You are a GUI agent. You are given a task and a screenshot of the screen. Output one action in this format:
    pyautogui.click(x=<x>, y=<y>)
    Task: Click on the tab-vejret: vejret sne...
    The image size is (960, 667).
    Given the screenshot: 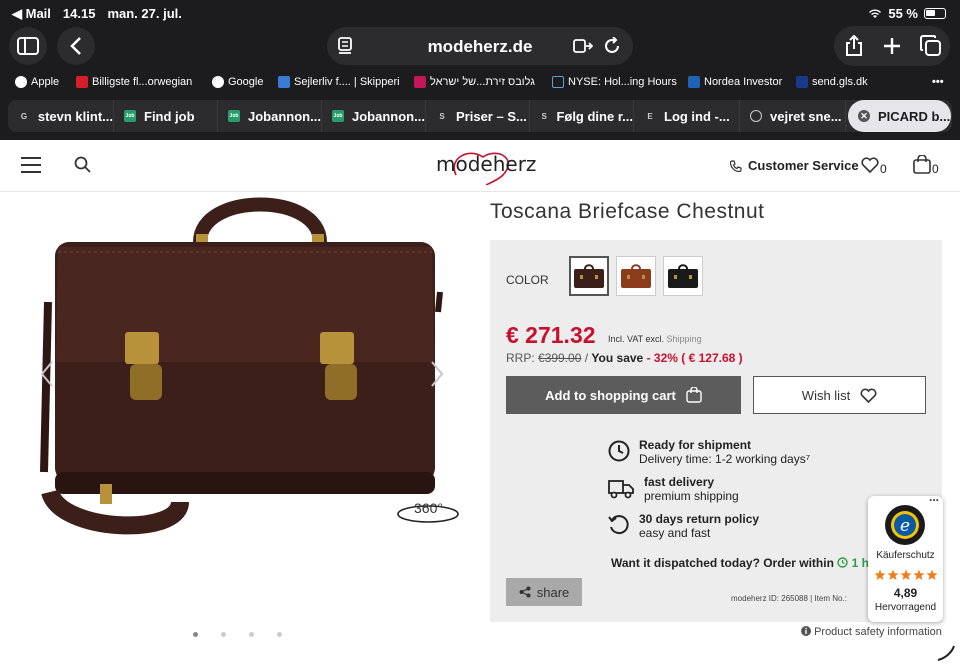 What is the action you would take?
    pyautogui.click(x=793, y=116)
    